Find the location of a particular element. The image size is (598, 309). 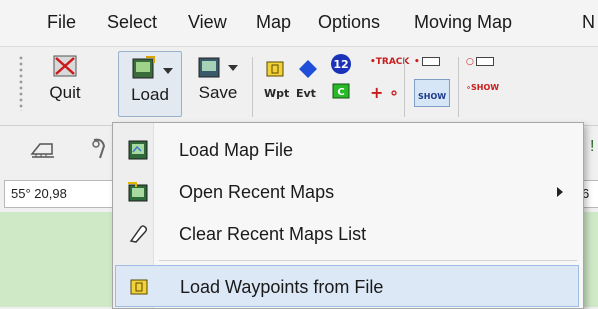

evt-label: Evt is located at coordinates (306, 93).